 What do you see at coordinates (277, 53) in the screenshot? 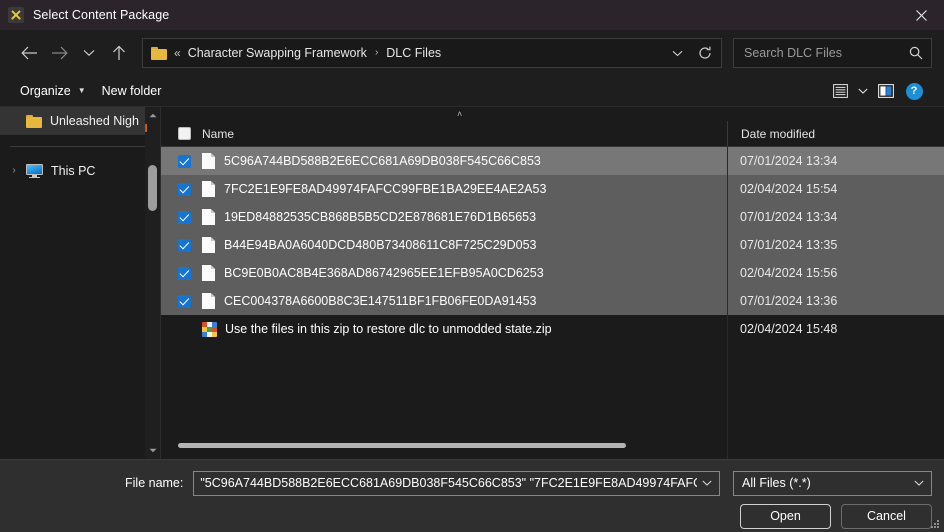
I see `breadcrumb-item-0: Character Swapping Framework` at bounding box center [277, 53].